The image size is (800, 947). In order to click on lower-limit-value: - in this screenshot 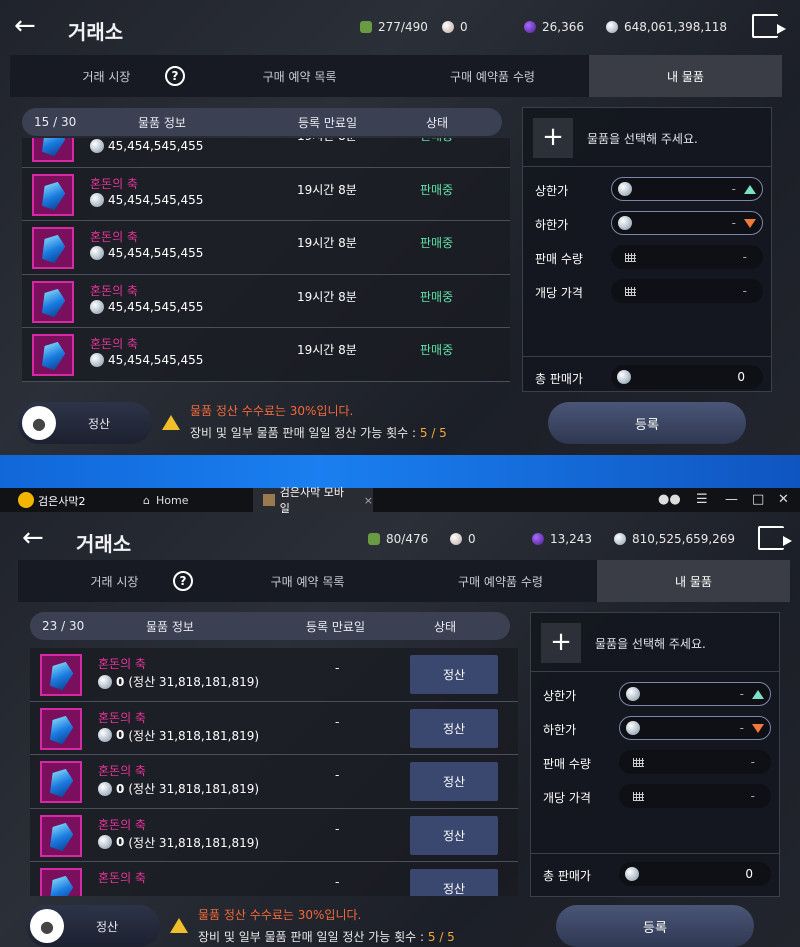, I will do `click(733, 223)`.